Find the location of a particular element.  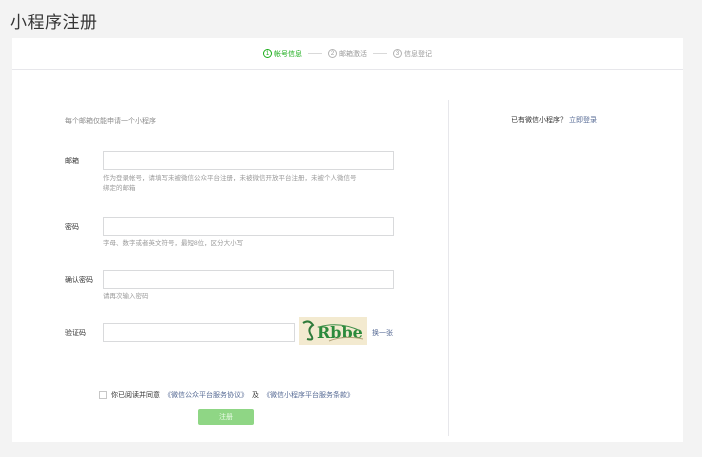

email-label: 邮箱 is located at coordinates (72, 161).